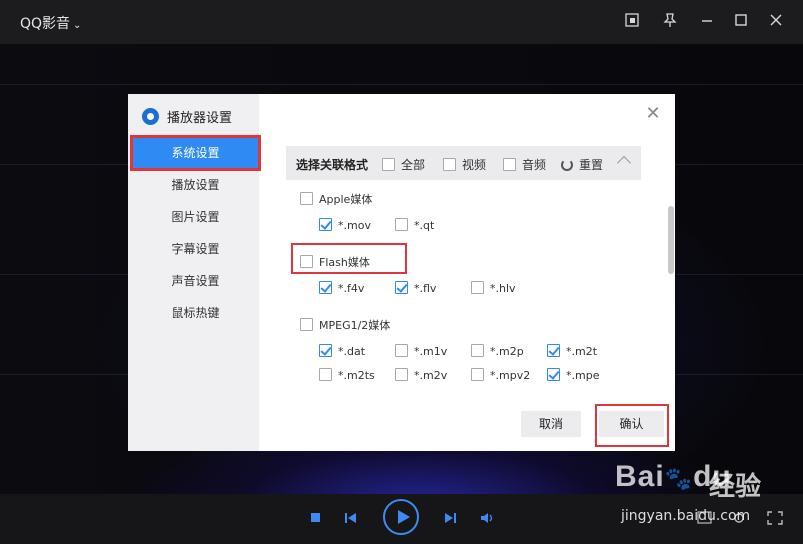 The image size is (803, 544). What do you see at coordinates (195, 185) in the screenshot?
I see `nav-playback-settings: 播放设置` at bounding box center [195, 185].